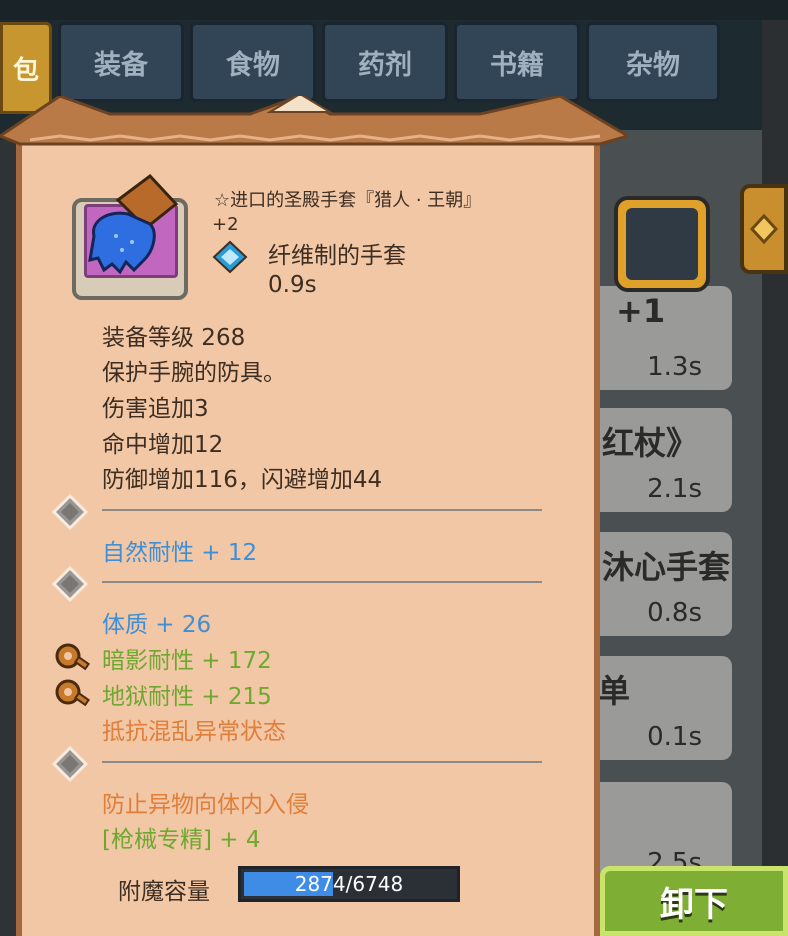  I want to click on socket-stat: 地狱耐性 + 215, so click(187, 697).